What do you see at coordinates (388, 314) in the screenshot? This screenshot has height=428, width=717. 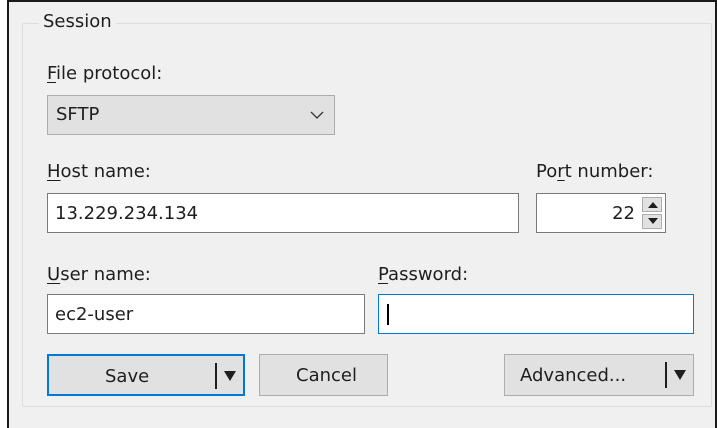 I see `text-caret` at bounding box center [388, 314].